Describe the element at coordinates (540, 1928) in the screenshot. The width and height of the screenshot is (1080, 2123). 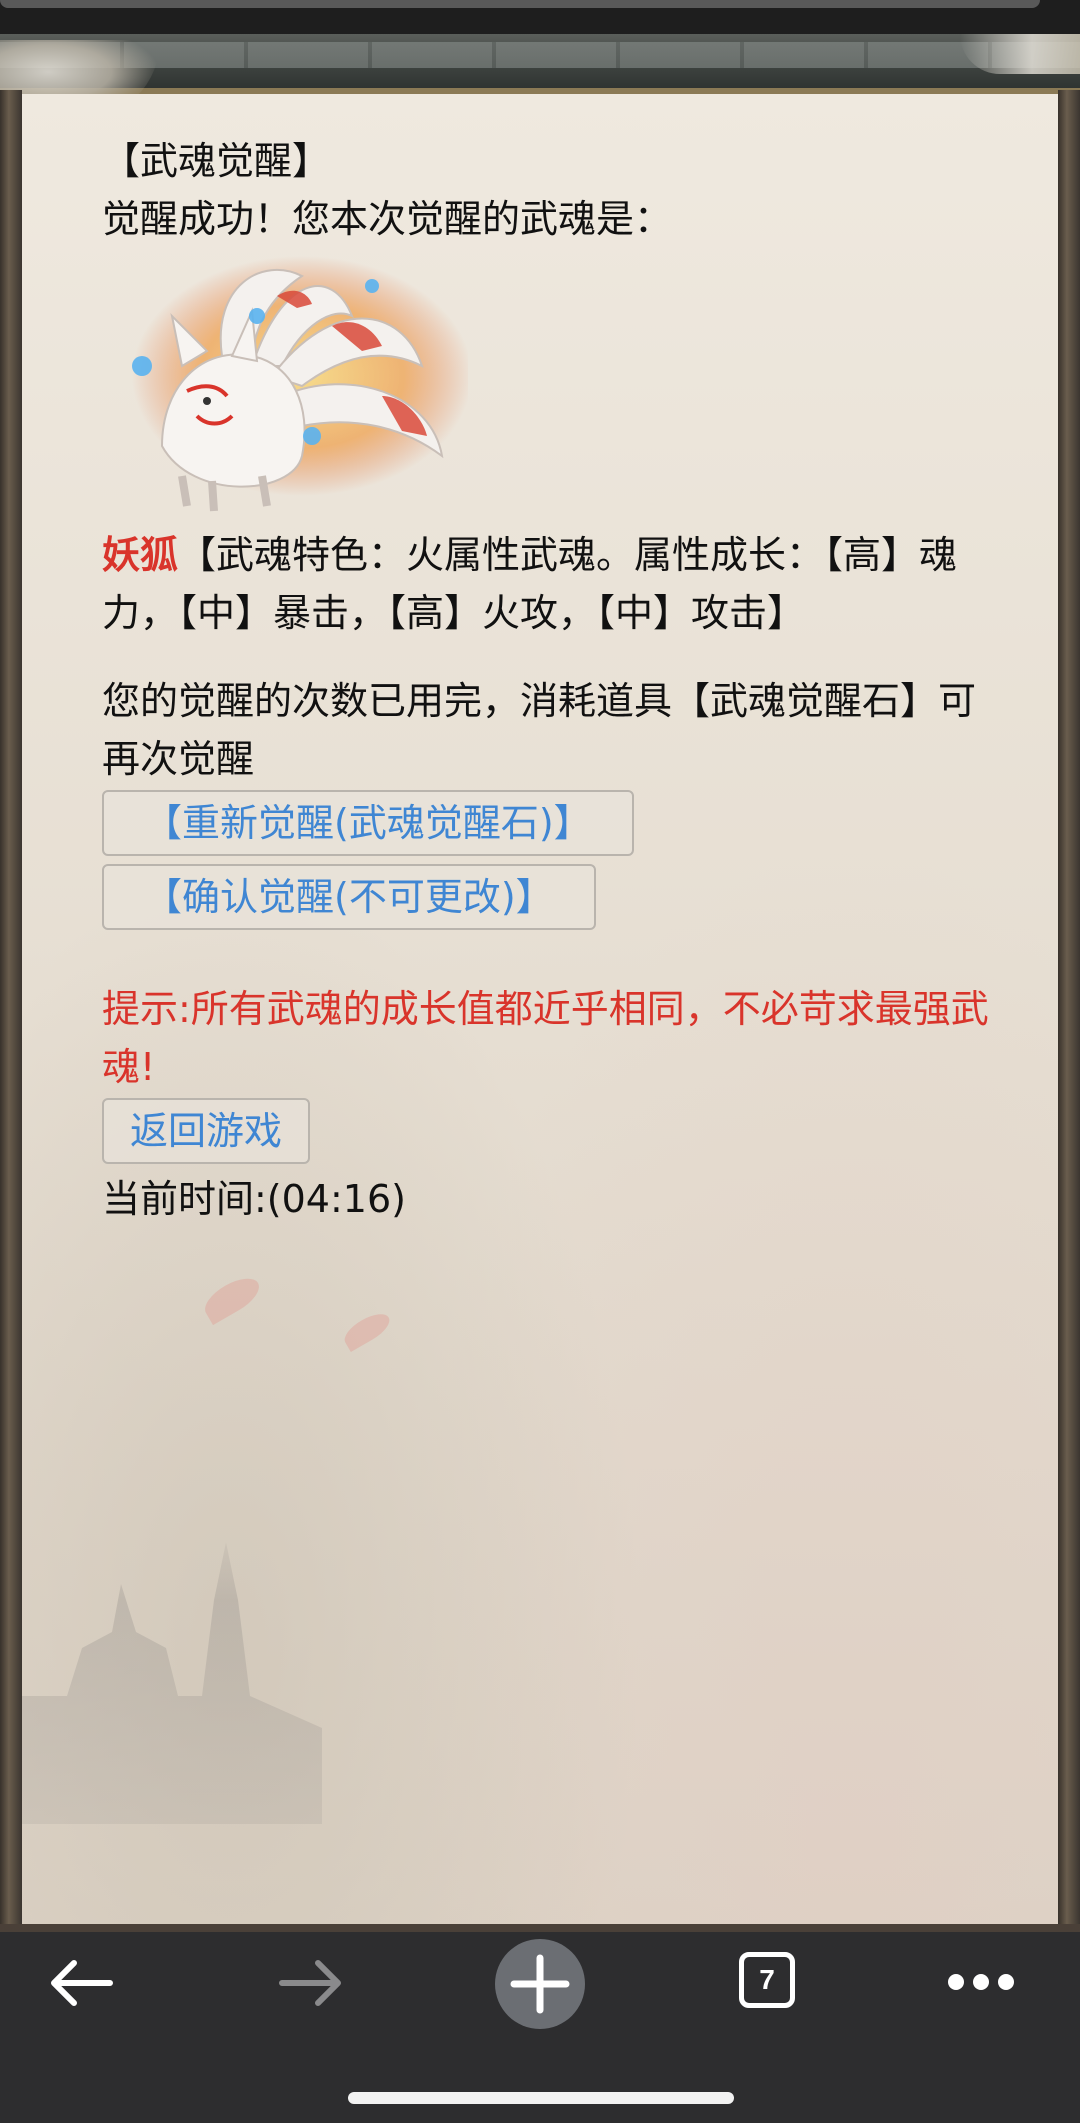
I see `frame-border-bottom` at that location.